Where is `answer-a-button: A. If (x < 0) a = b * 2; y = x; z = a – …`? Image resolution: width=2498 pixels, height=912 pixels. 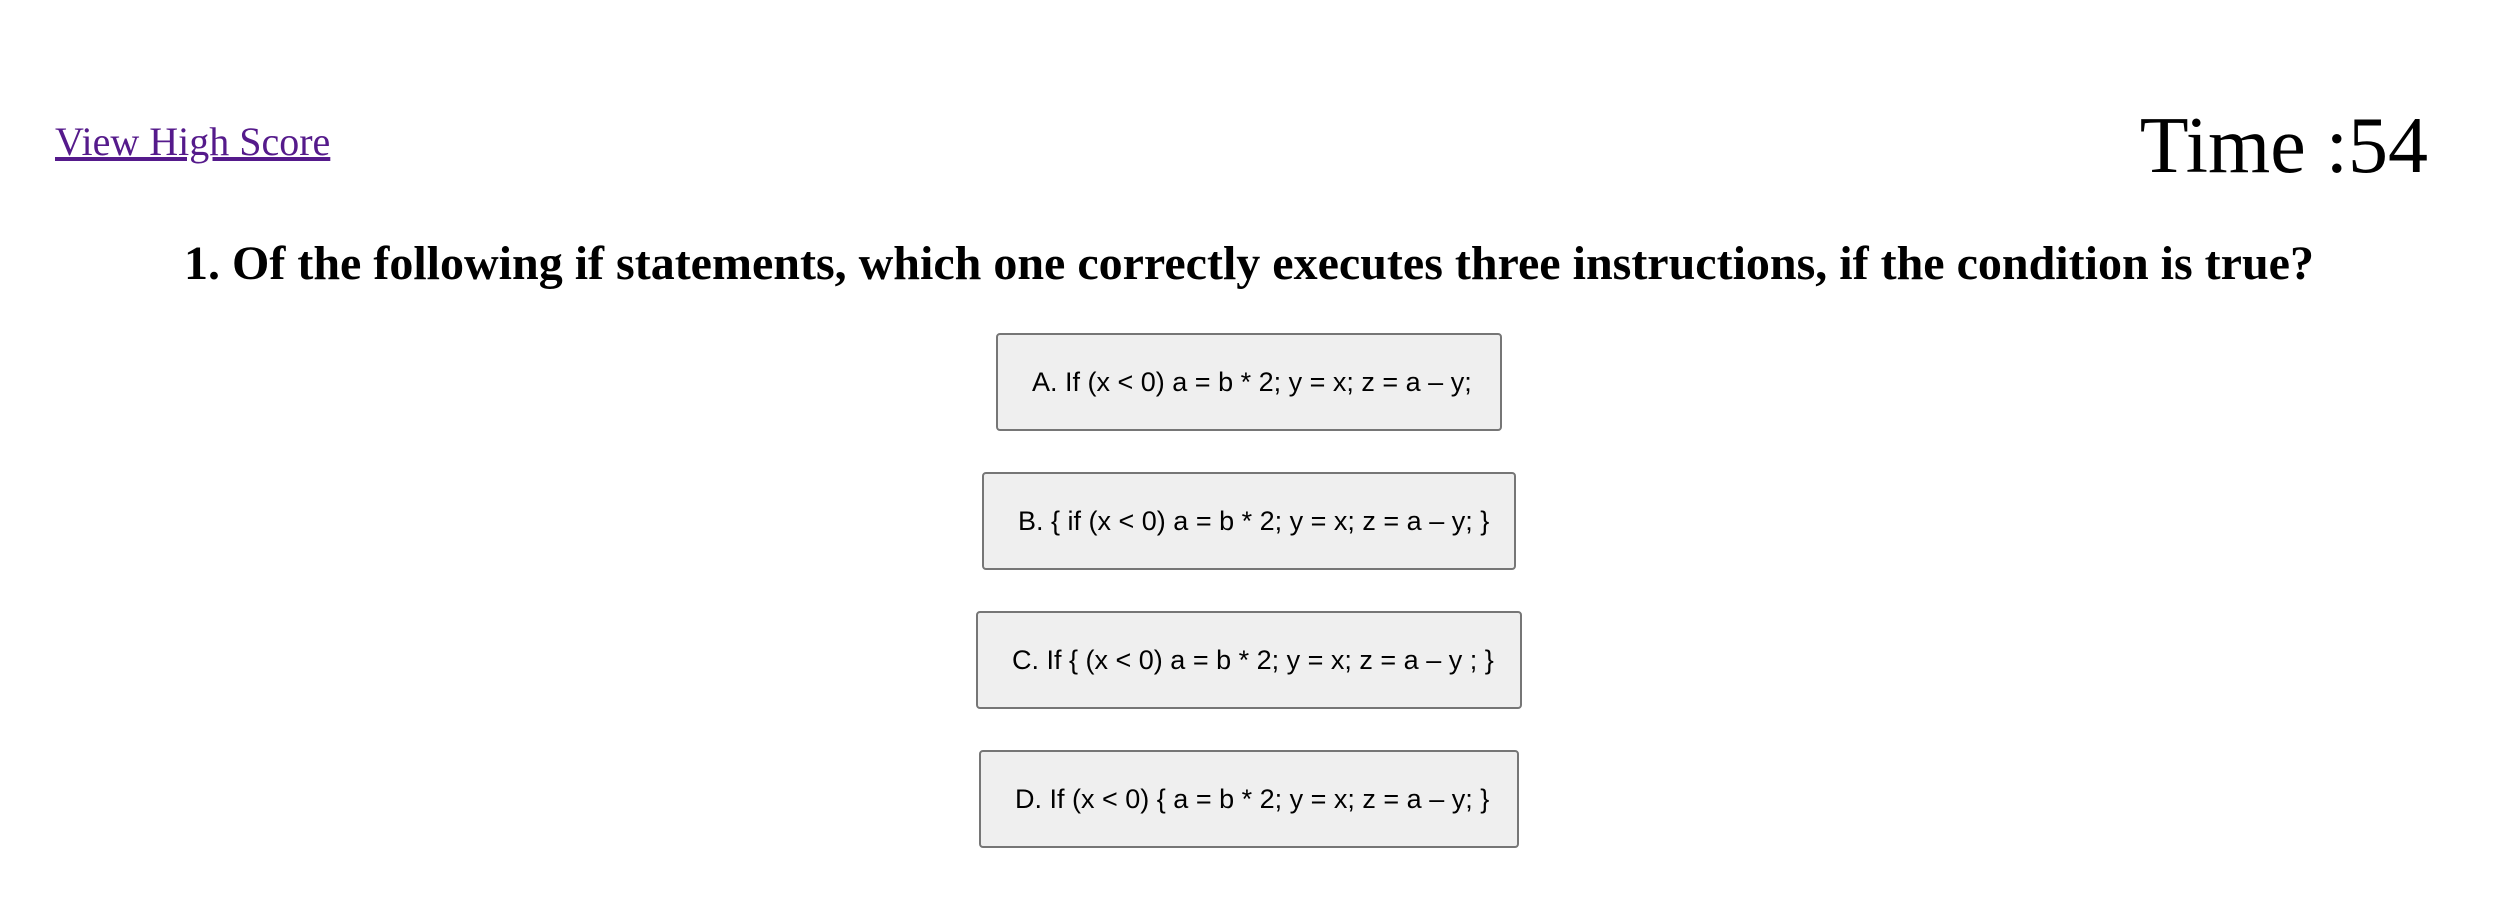
answer-a-button: A. If (x < 0) a = b * 2; y = x; z = a – … is located at coordinates (1249, 382).